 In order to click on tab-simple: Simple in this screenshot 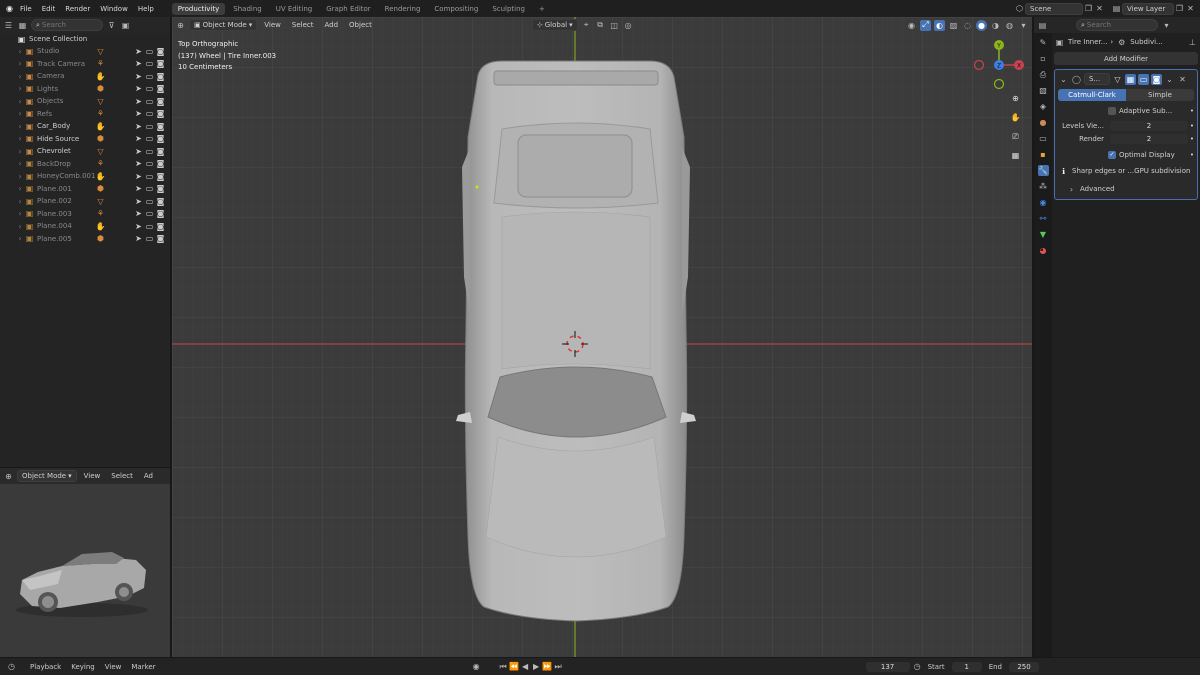, I will do `click(1160, 95)`.